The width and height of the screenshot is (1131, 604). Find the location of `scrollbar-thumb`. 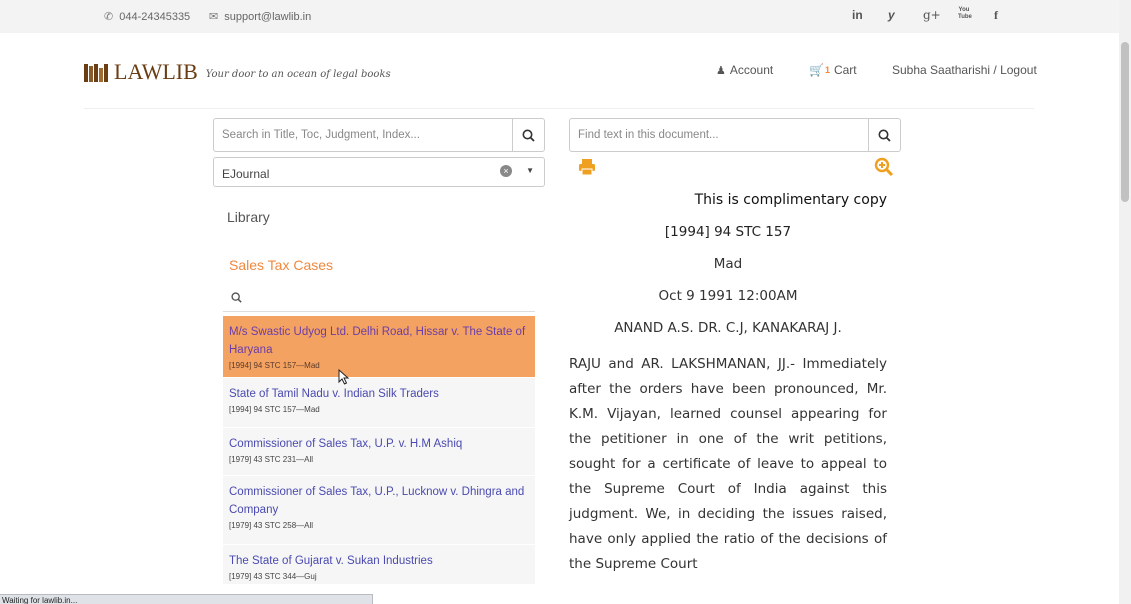

scrollbar-thumb is located at coordinates (1125, 122).